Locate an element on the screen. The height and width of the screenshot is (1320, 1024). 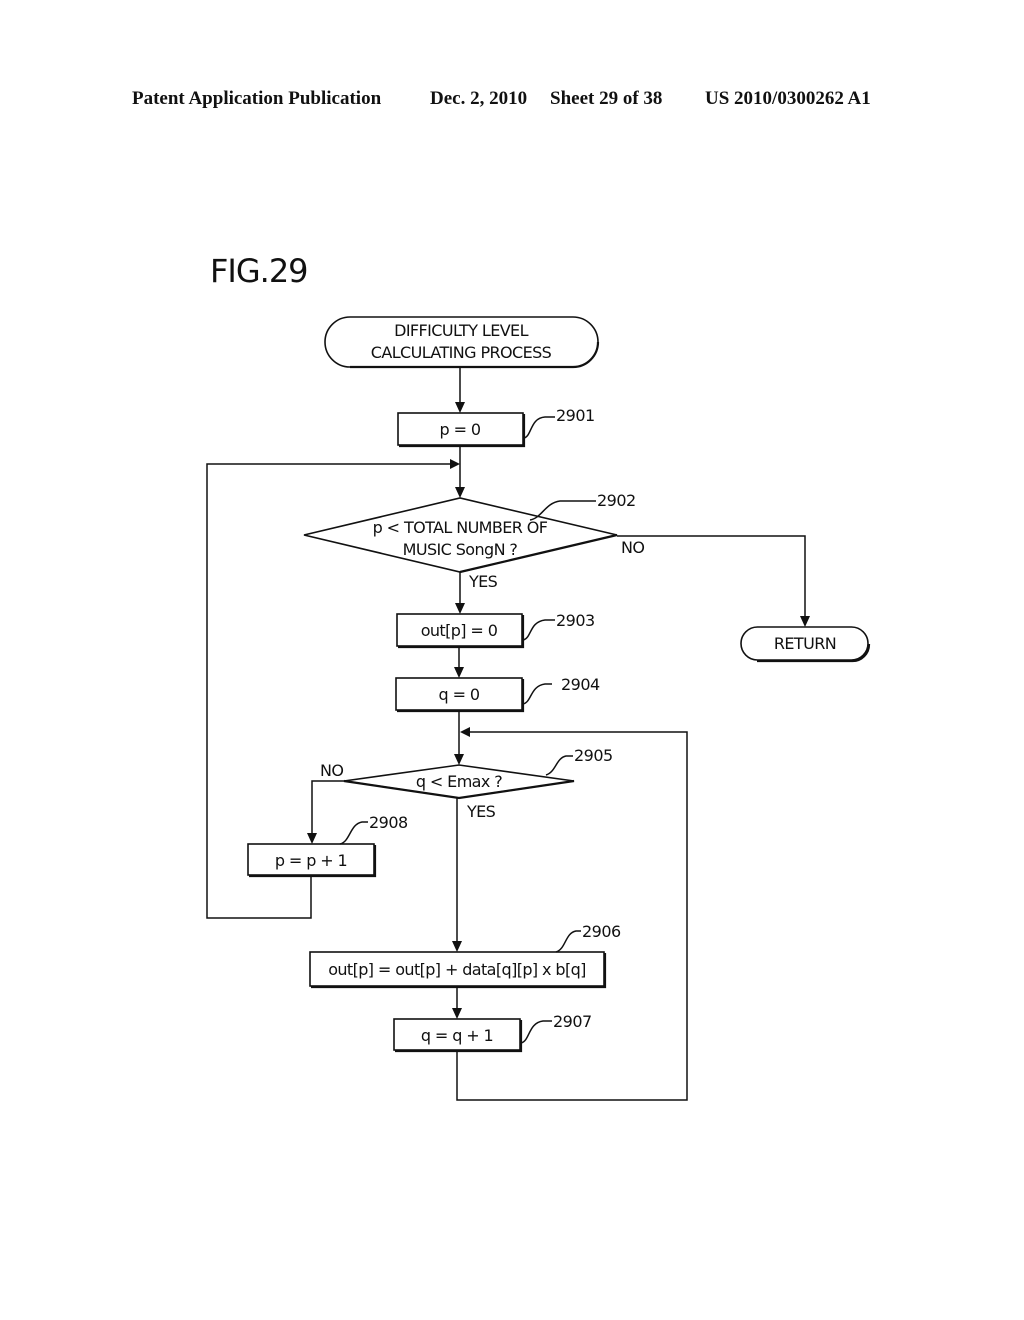
decision-2902-yes-label: YES is located at coordinates (483, 581).